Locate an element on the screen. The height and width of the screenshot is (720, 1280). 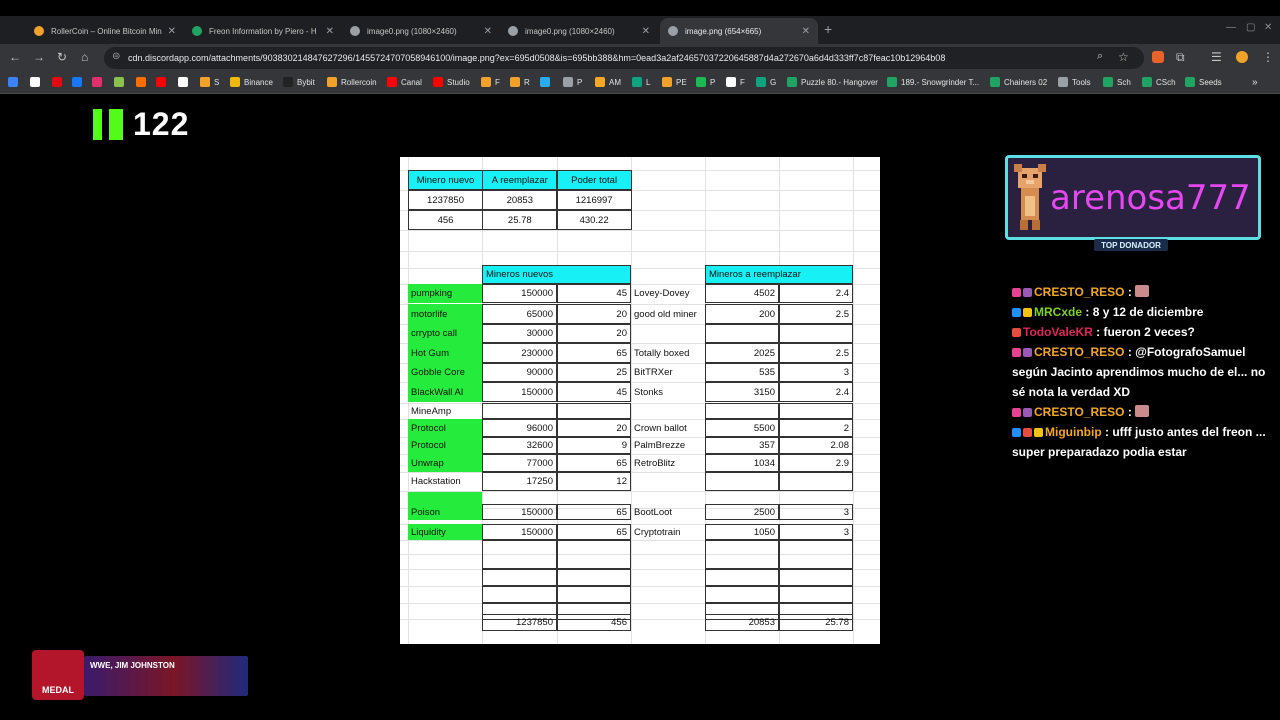
new-miner-bonus: 45 is located at coordinates (594, 392).